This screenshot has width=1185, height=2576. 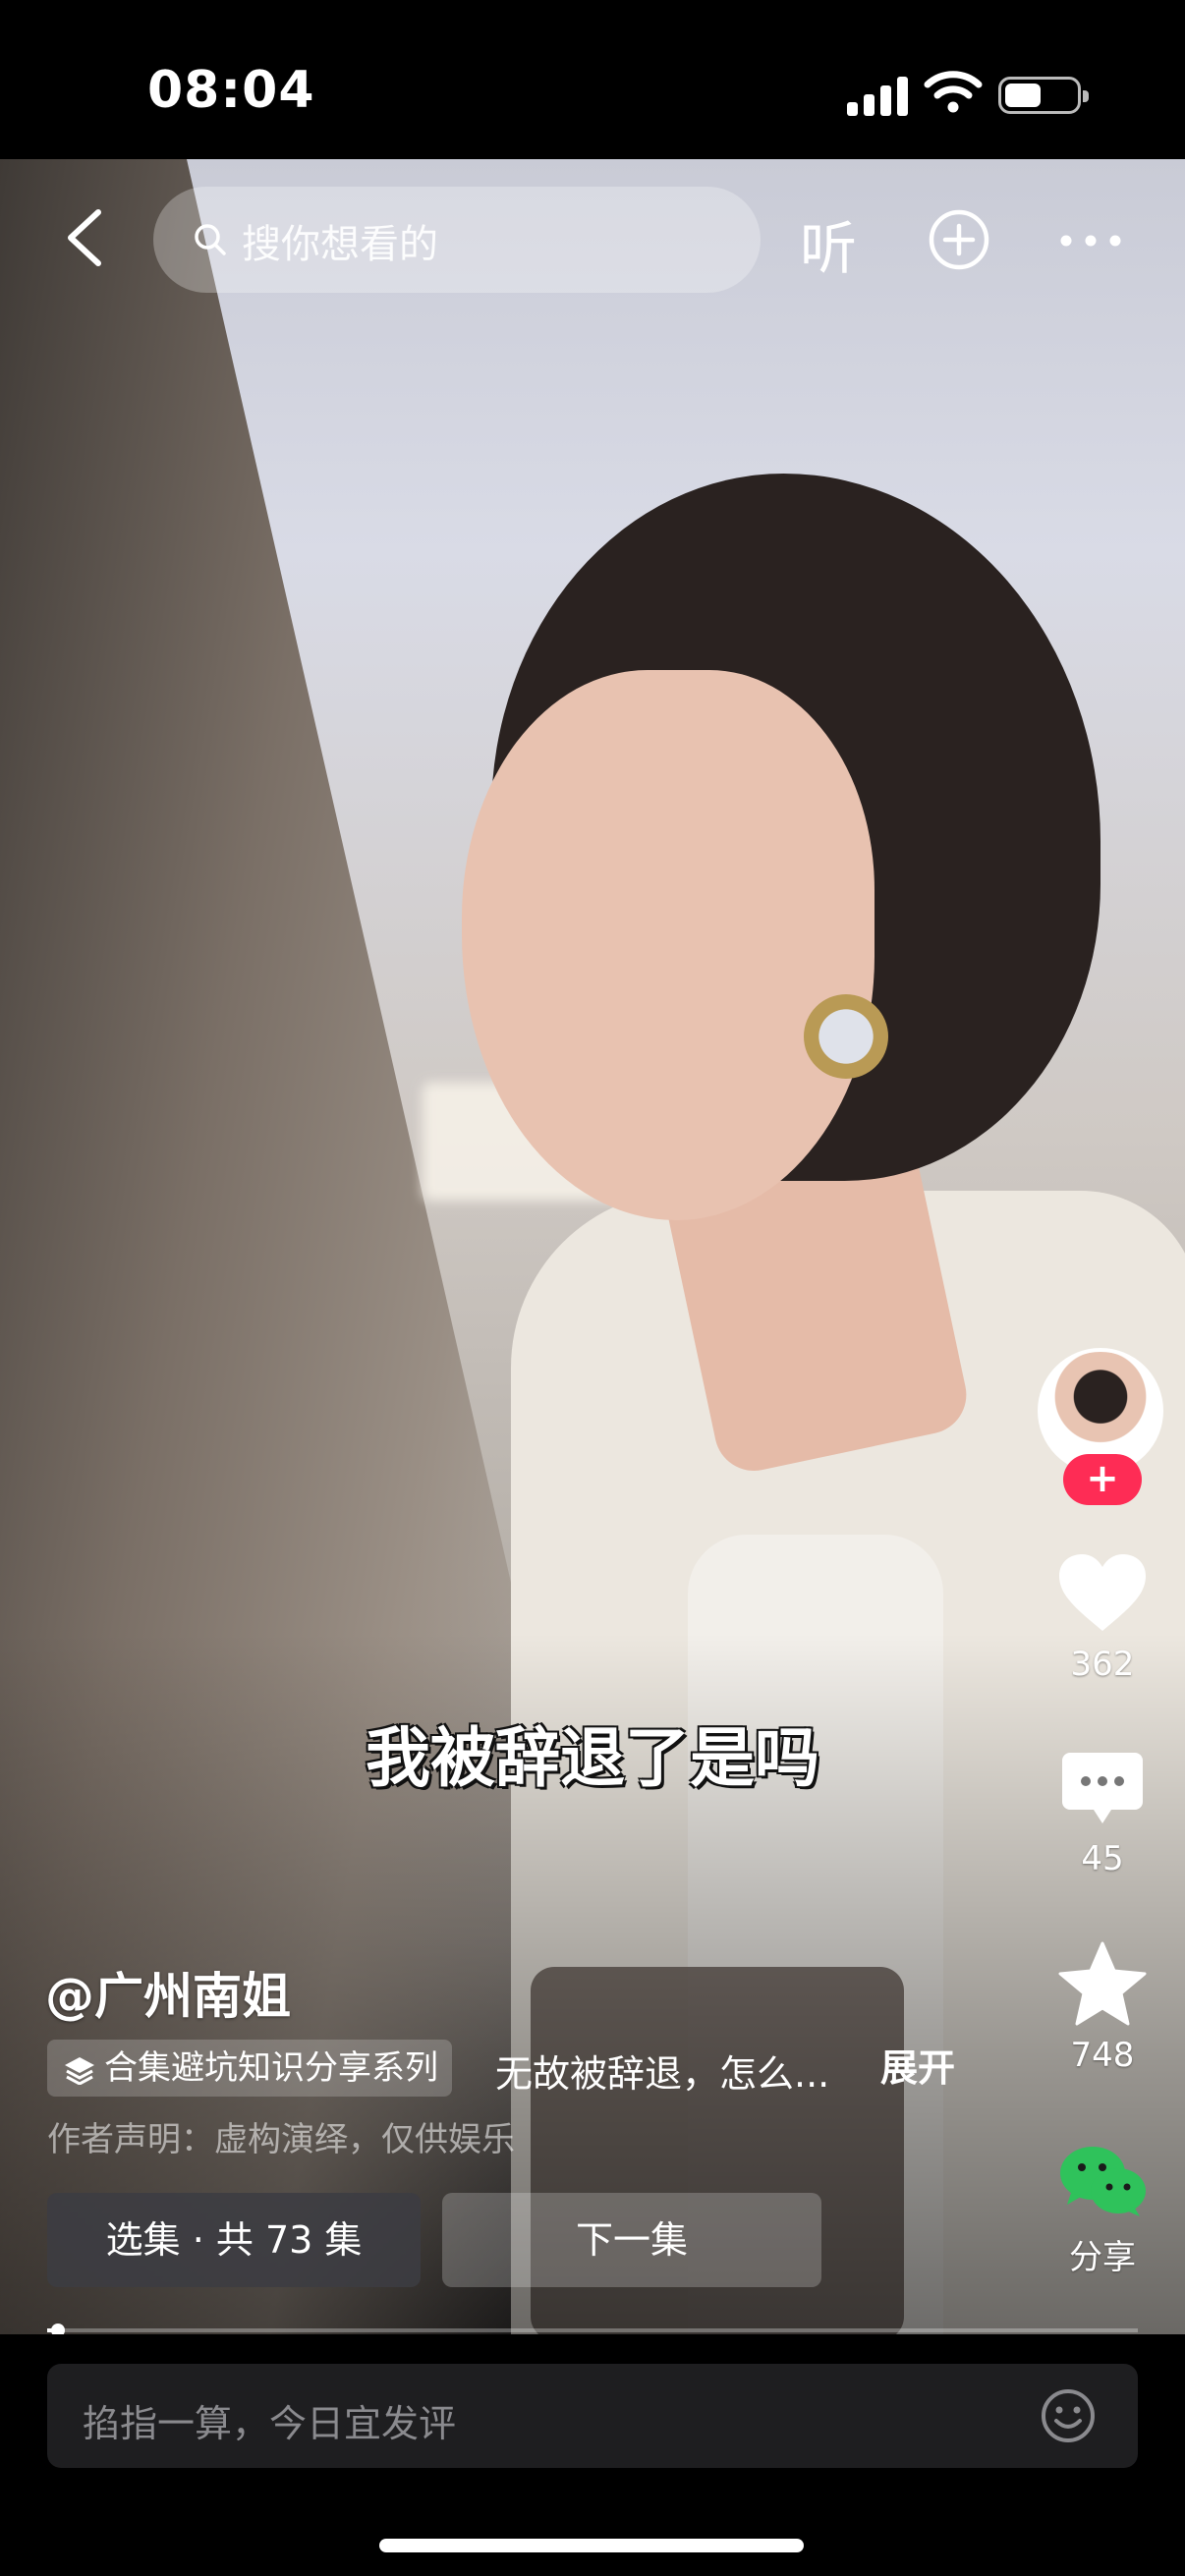 What do you see at coordinates (846, 1036) in the screenshot?
I see `video-scene-earring` at bounding box center [846, 1036].